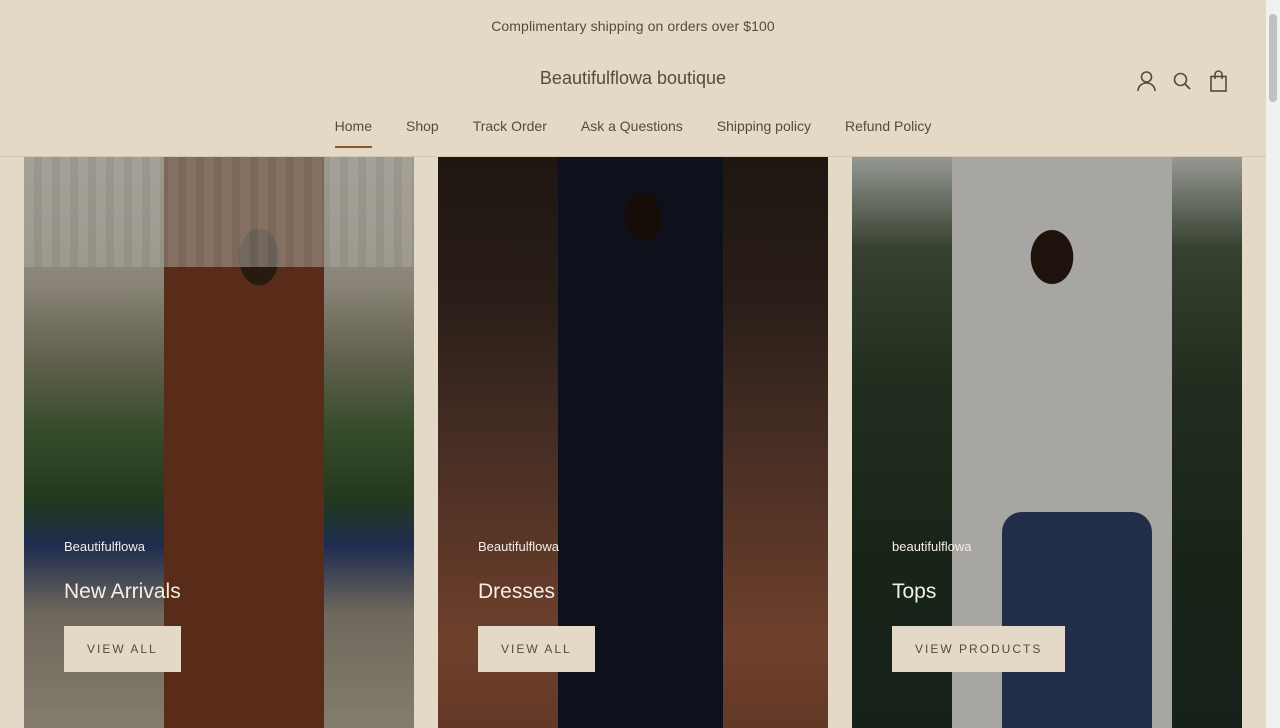 This screenshot has width=1280, height=728. What do you see at coordinates (1218, 81) in the screenshot?
I see `cart-icon` at bounding box center [1218, 81].